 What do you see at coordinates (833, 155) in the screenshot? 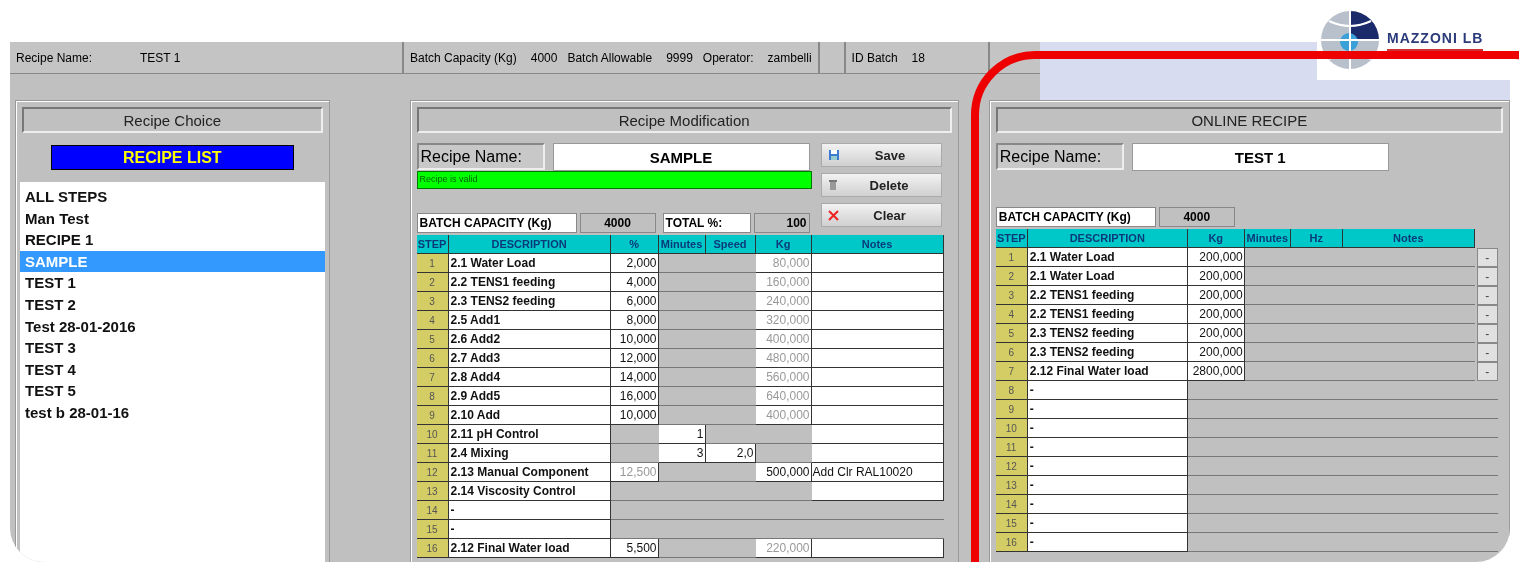
I see `save-icon` at bounding box center [833, 155].